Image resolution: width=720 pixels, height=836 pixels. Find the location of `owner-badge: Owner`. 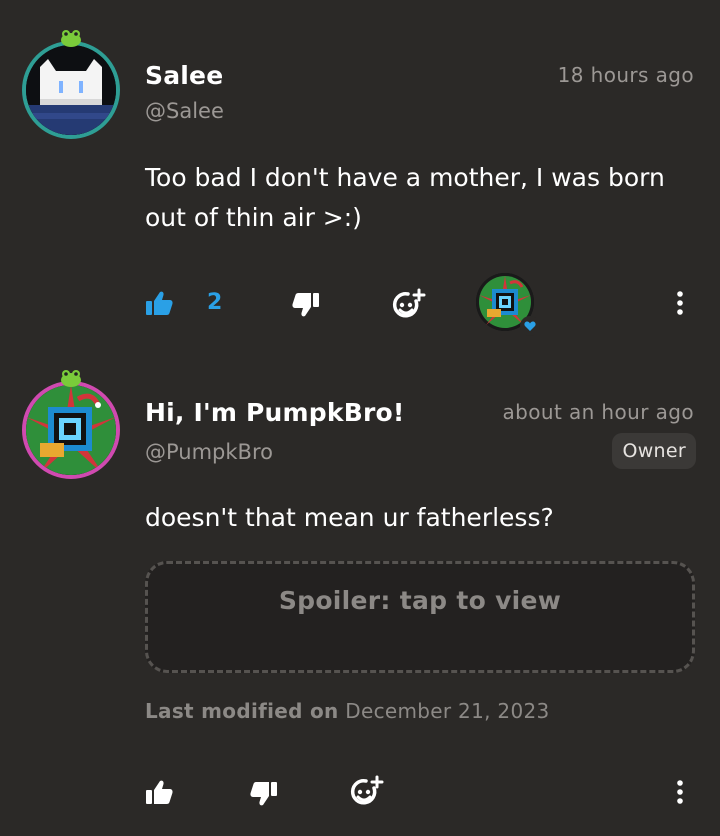

owner-badge: Owner is located at coordinates (654, 451).